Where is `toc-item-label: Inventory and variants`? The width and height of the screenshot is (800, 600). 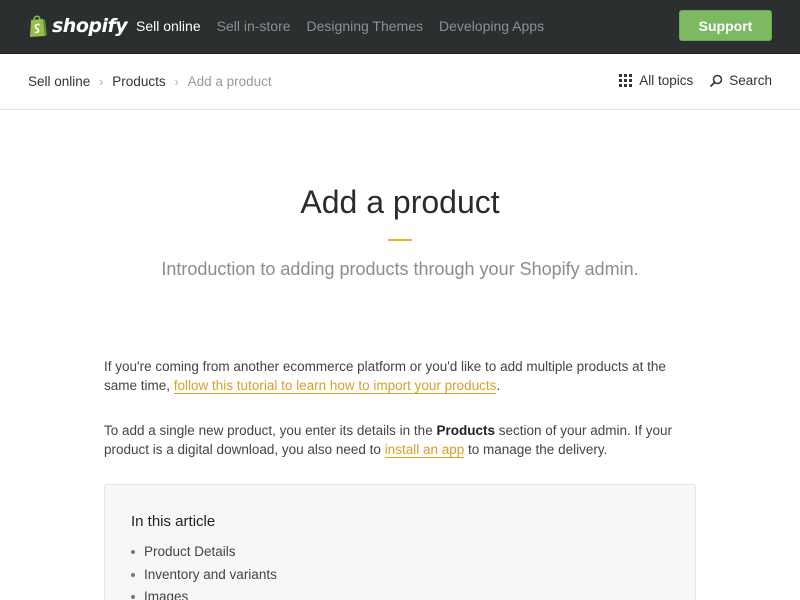
toc-item-label: Inventory and variants is located at coordinates (210, 574).